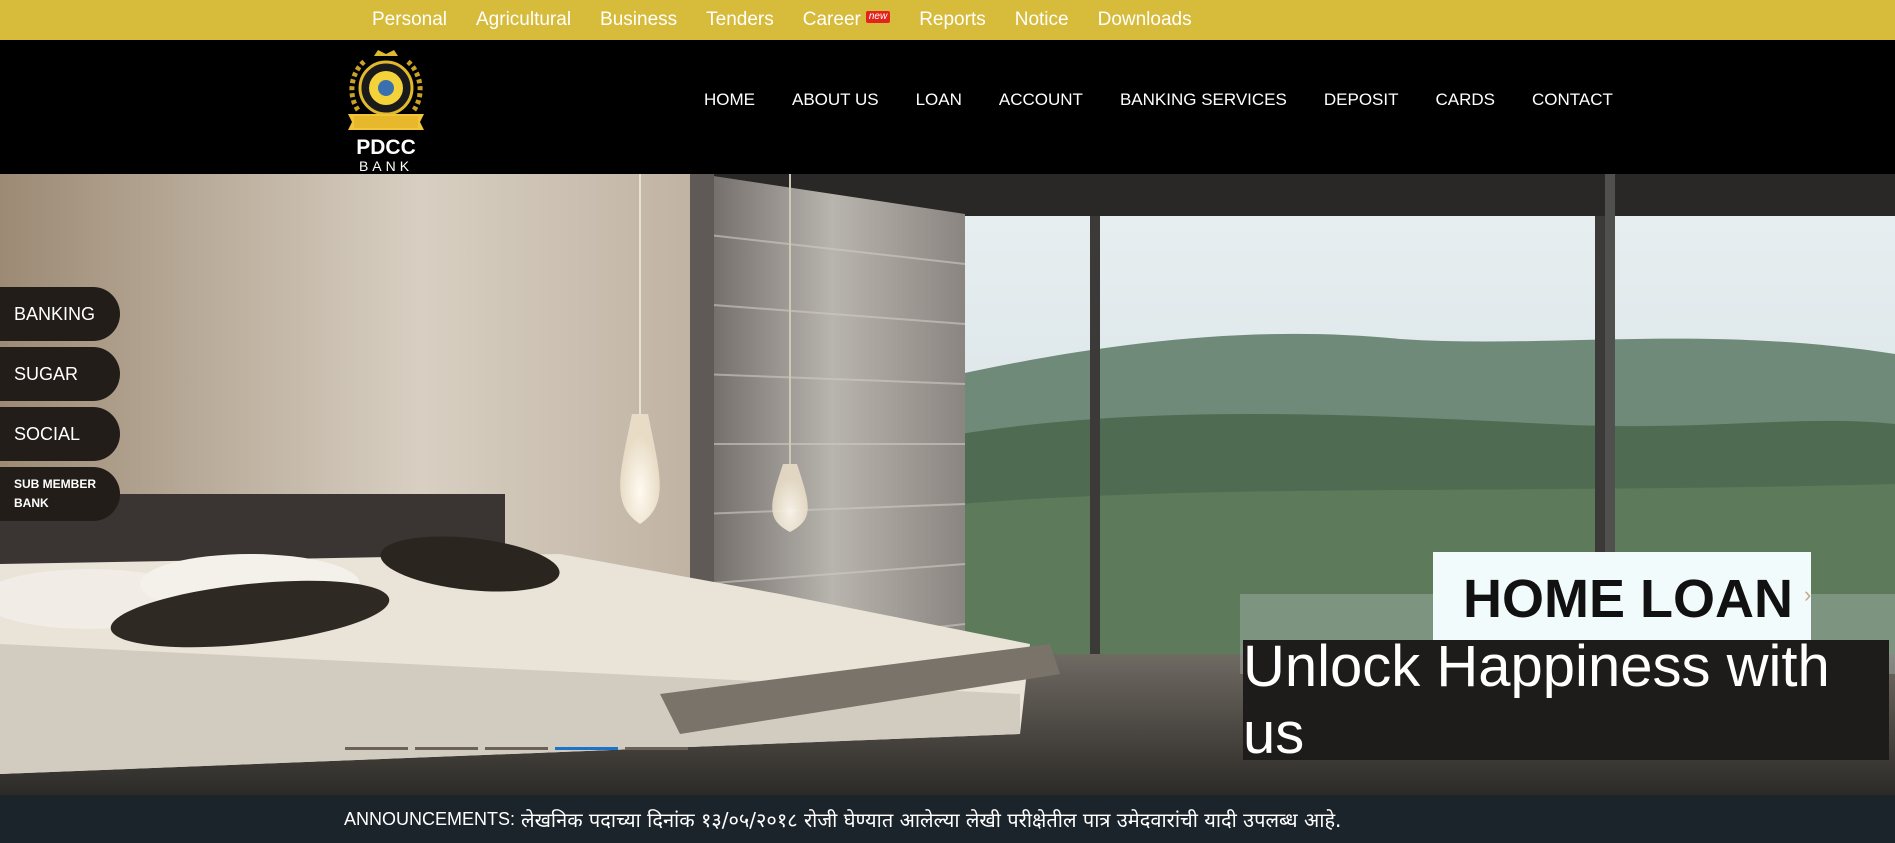 Image resolution: width=1895 pixels, height=843 pixels. I want to click on utility-item-business: Business, so click(638, 20).